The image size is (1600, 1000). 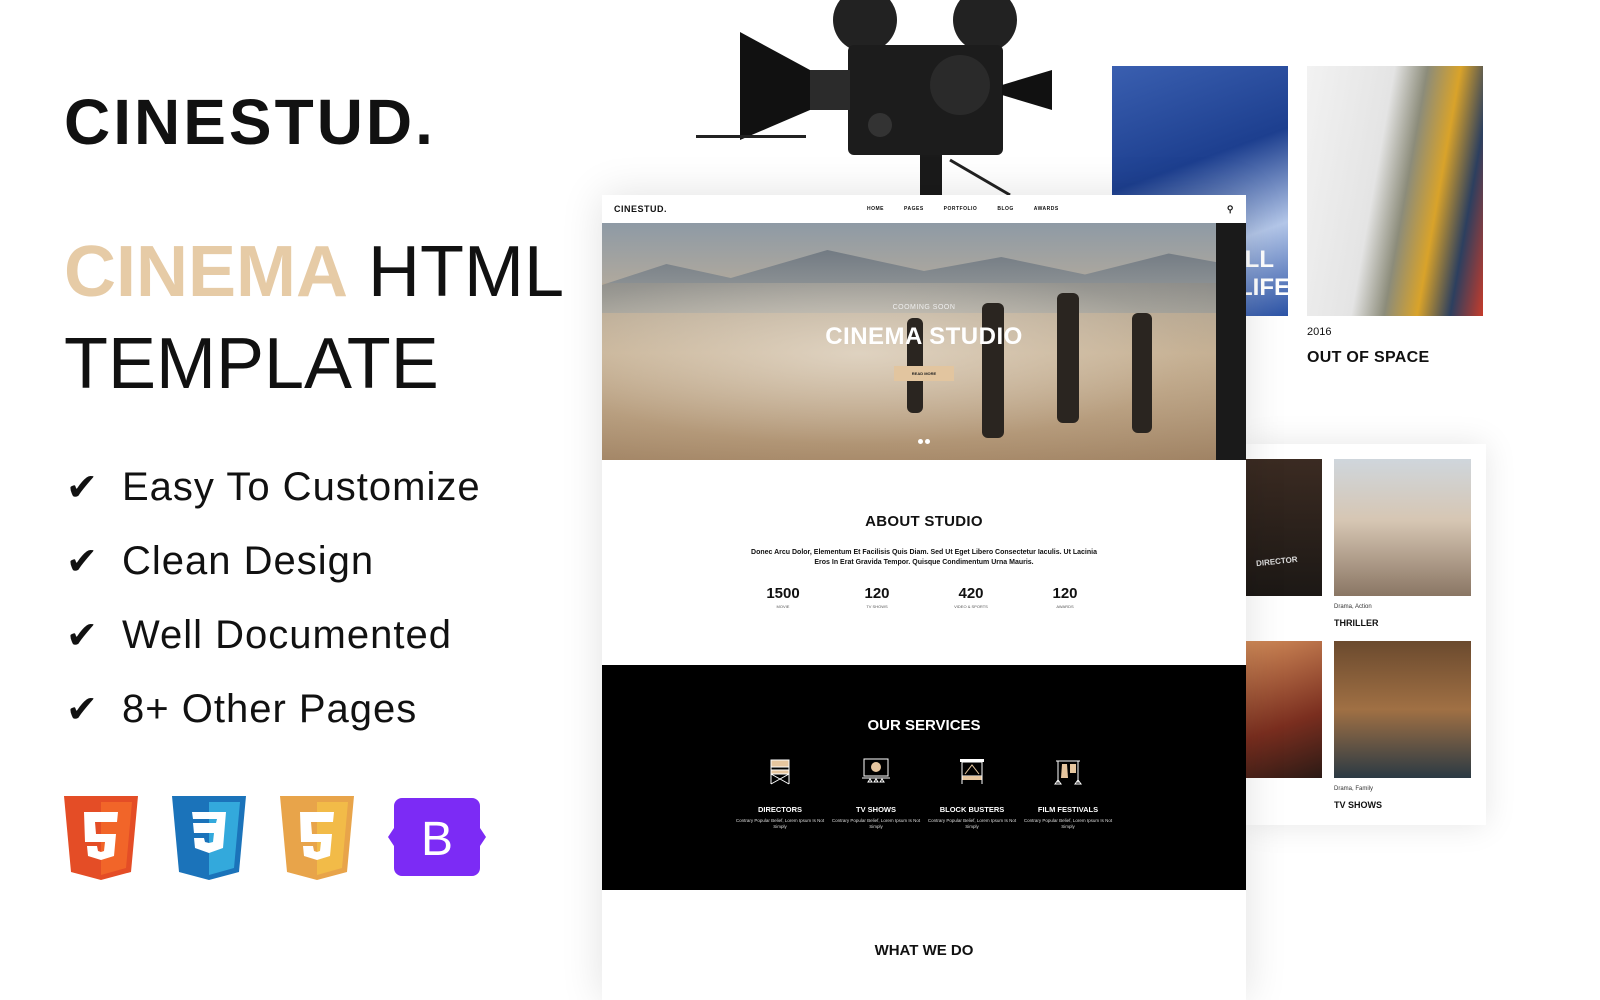 What do you see at coordinates (101, 838) in the screenshot?
I see `html5-logo` at bounding box center [101, 838].